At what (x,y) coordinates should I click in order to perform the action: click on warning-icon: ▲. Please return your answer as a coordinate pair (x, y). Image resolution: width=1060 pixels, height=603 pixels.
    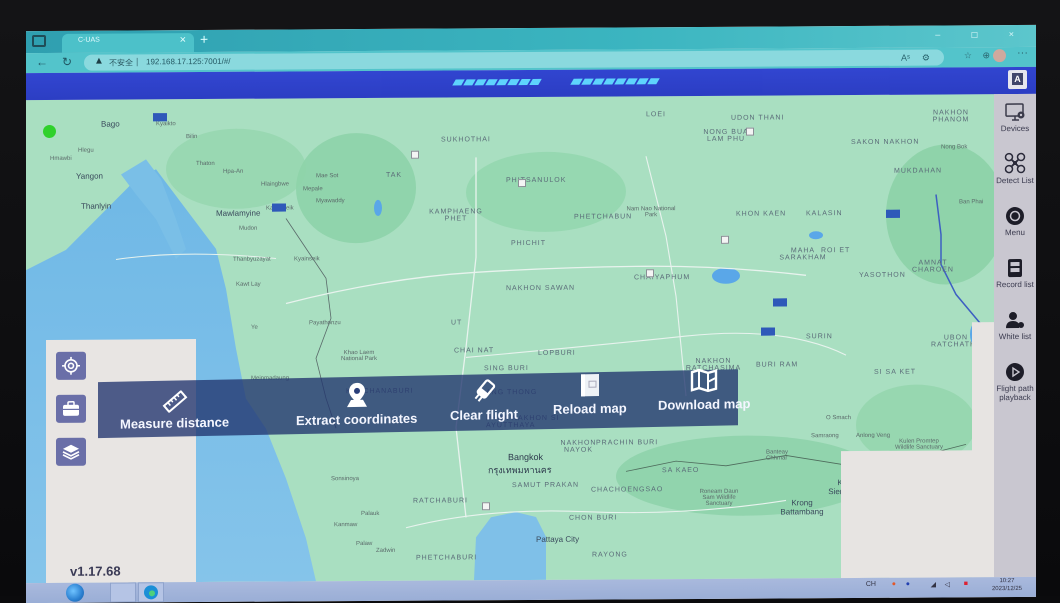
    Looking at the image, I should click on (99, 61).